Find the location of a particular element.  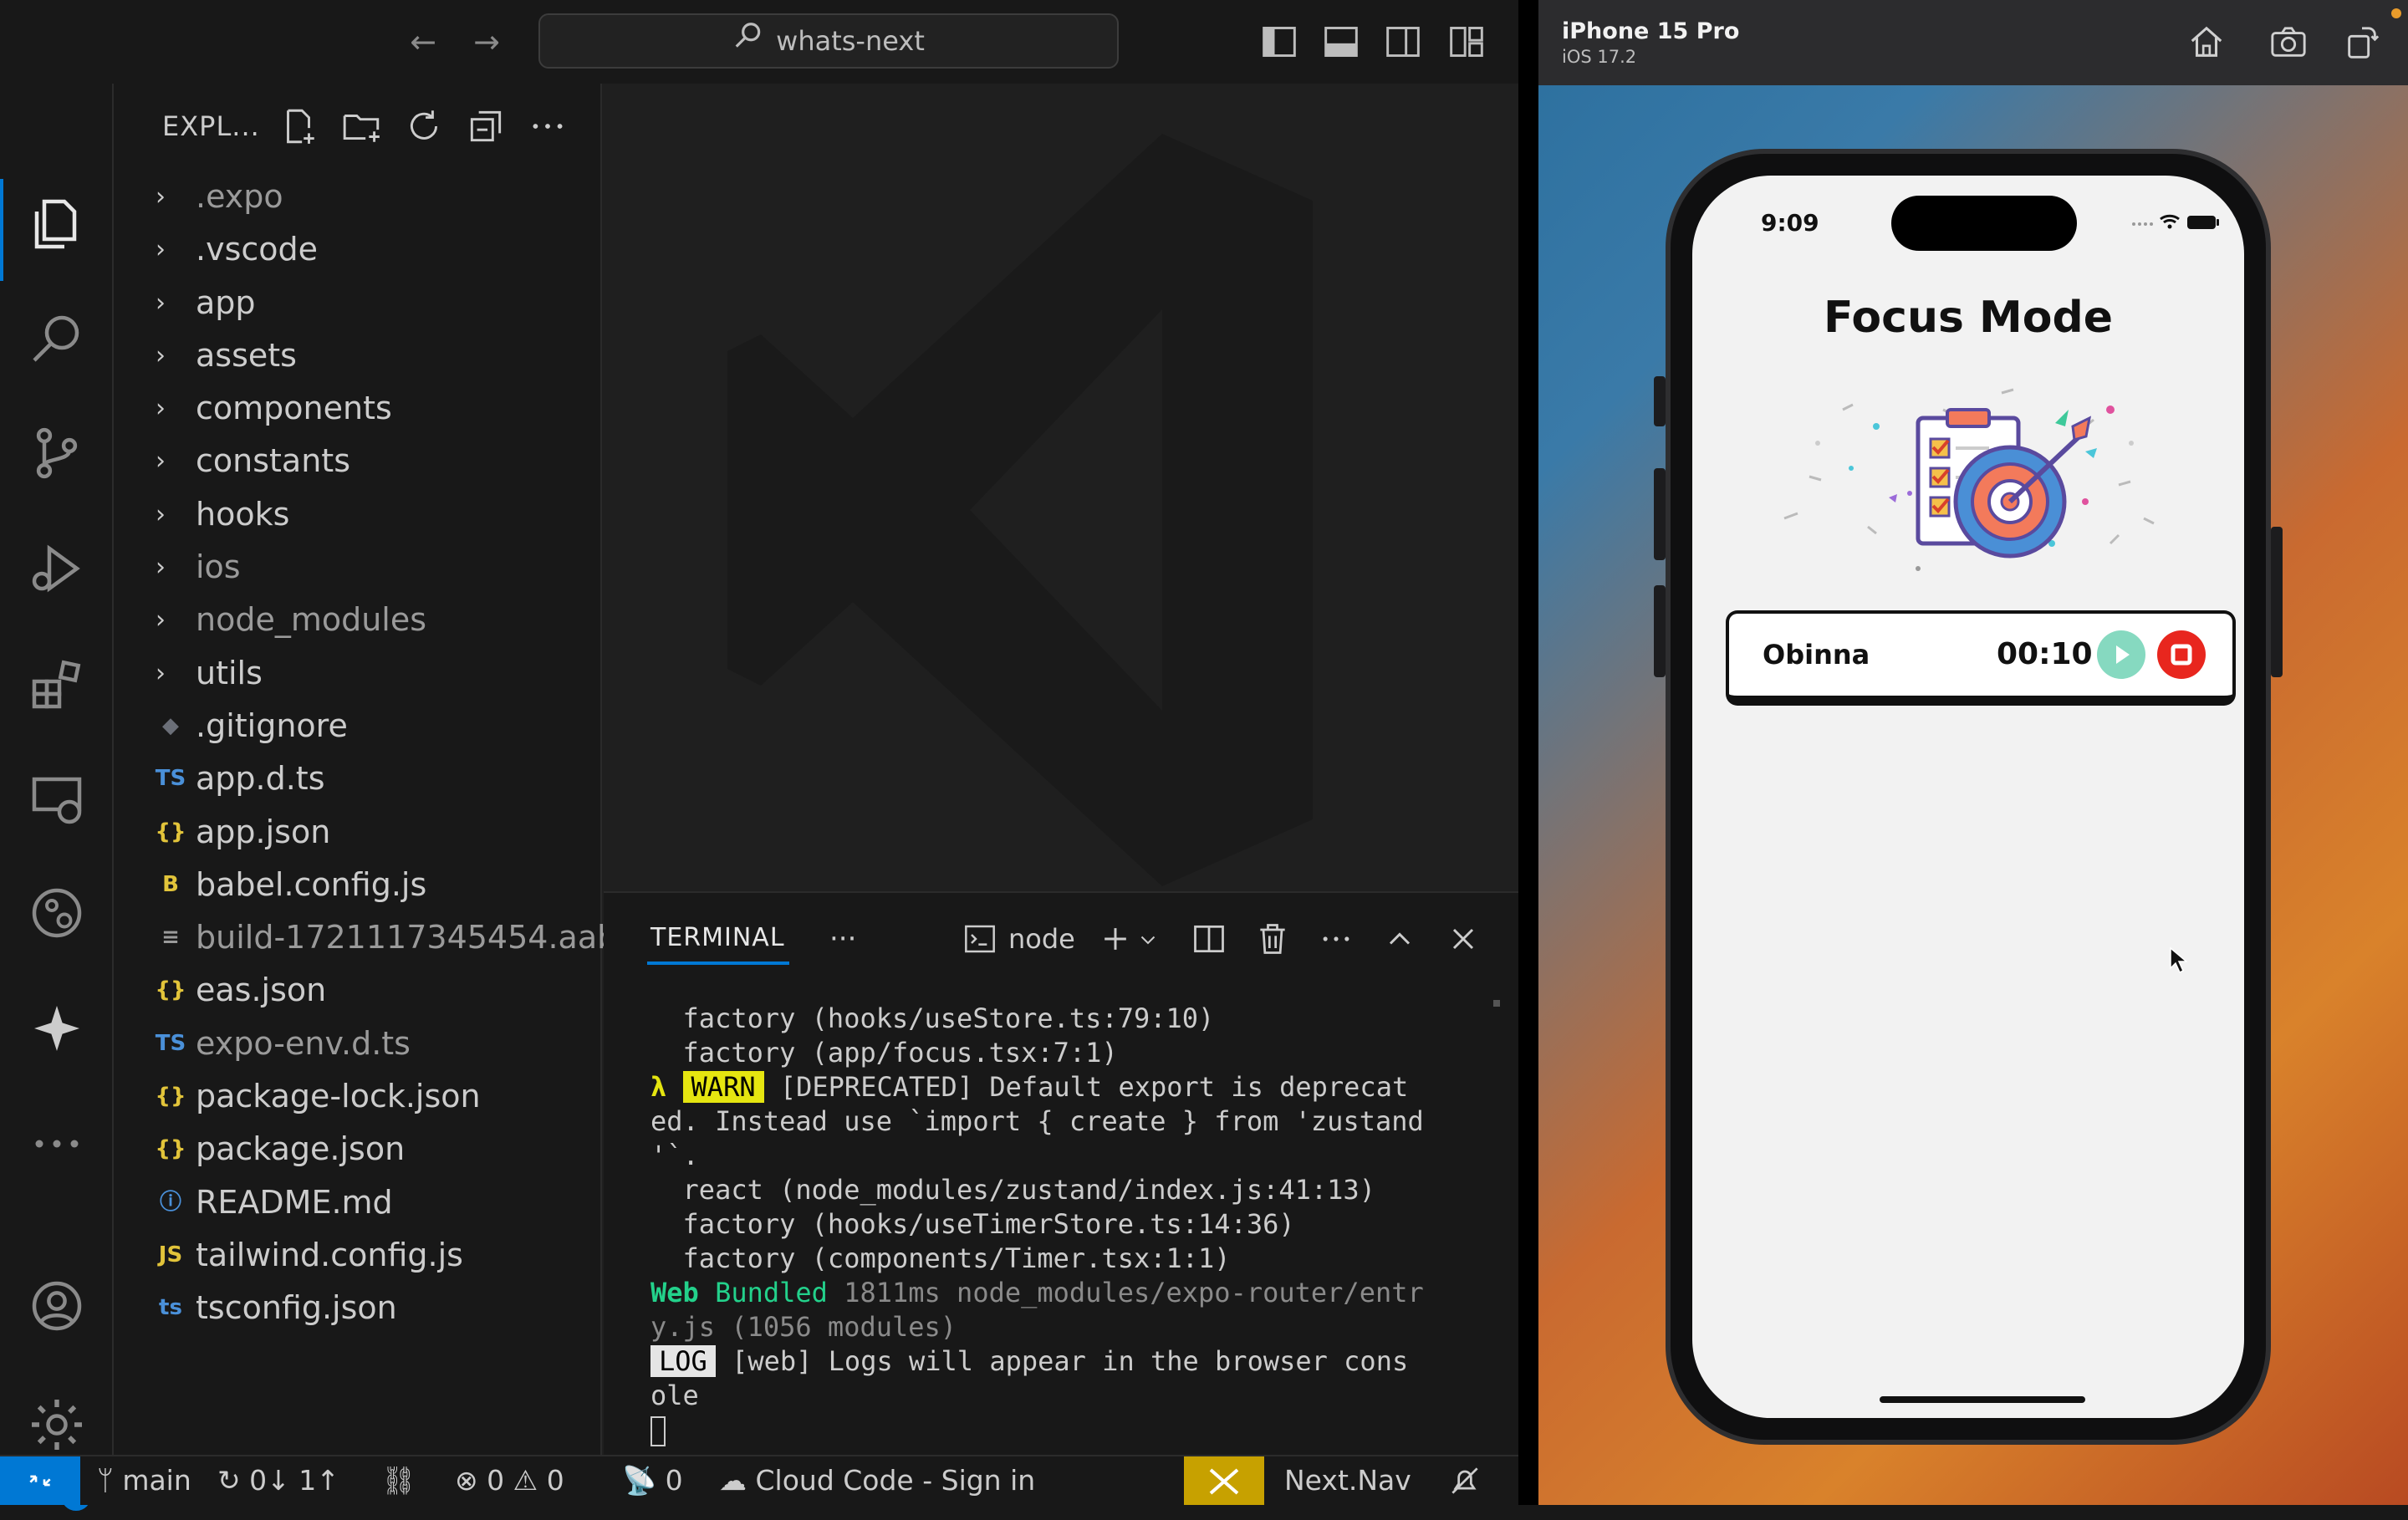

tab-terminal: TERMINAL is located at coordinates (718, 938).